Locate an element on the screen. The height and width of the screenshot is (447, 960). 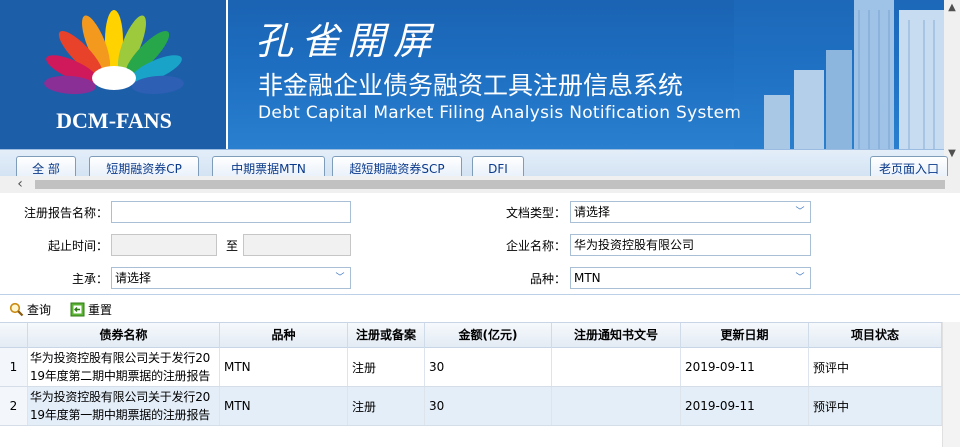
lead-underwriter-select: 请选择 ﹀ is located at coordinates (231, 278).